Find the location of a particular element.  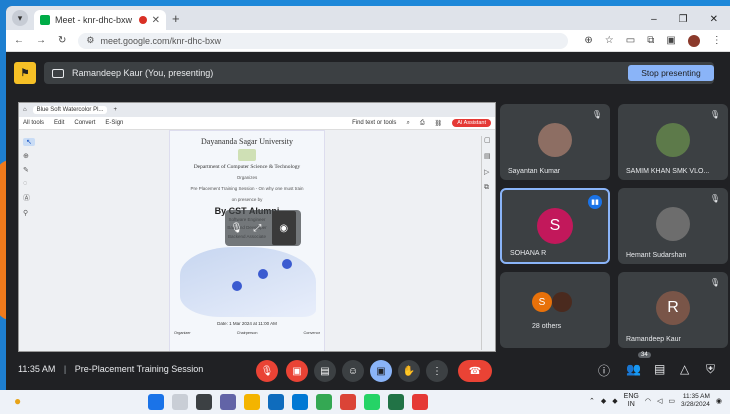

camera-off-icon: ▣ is located at coordinates (297, 371).